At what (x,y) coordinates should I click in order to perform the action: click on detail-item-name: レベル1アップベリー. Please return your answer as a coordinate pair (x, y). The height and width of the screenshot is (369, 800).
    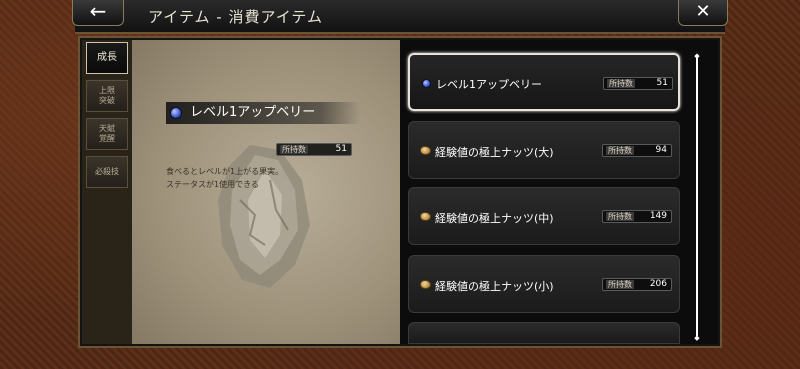
    Looking at the image, I should click on (263, 113).